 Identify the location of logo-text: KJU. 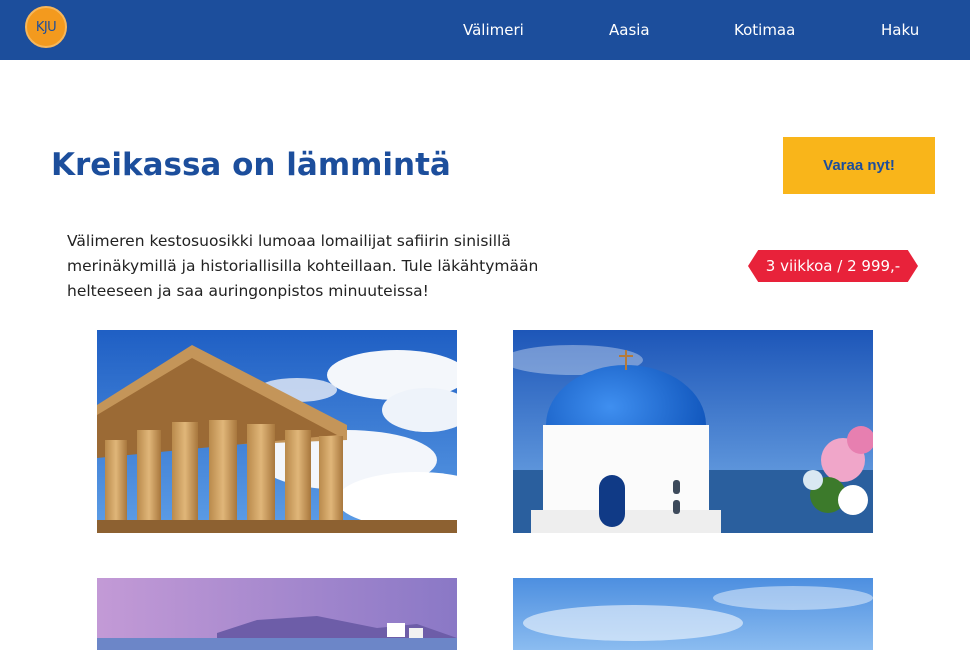
(46, 27).